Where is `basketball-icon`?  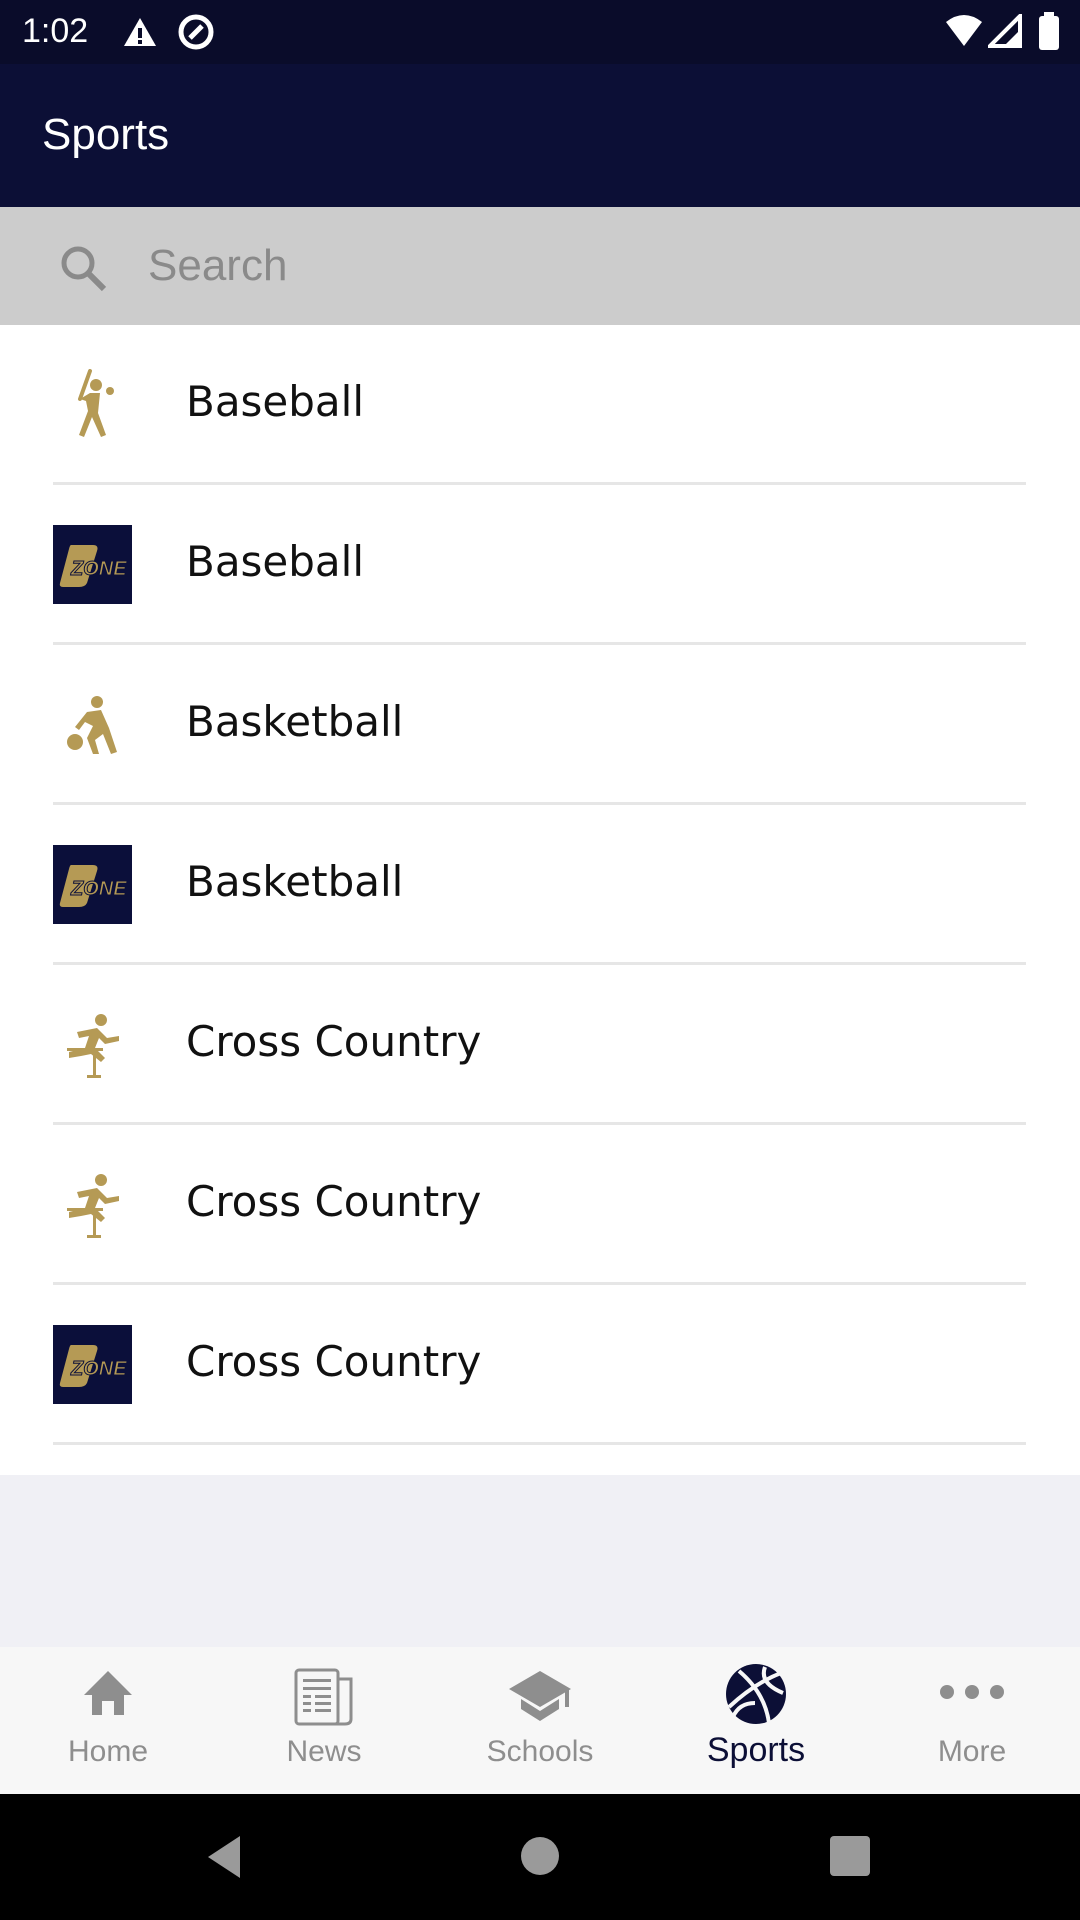
basketball-icon is located at coordinates (756, 1694).